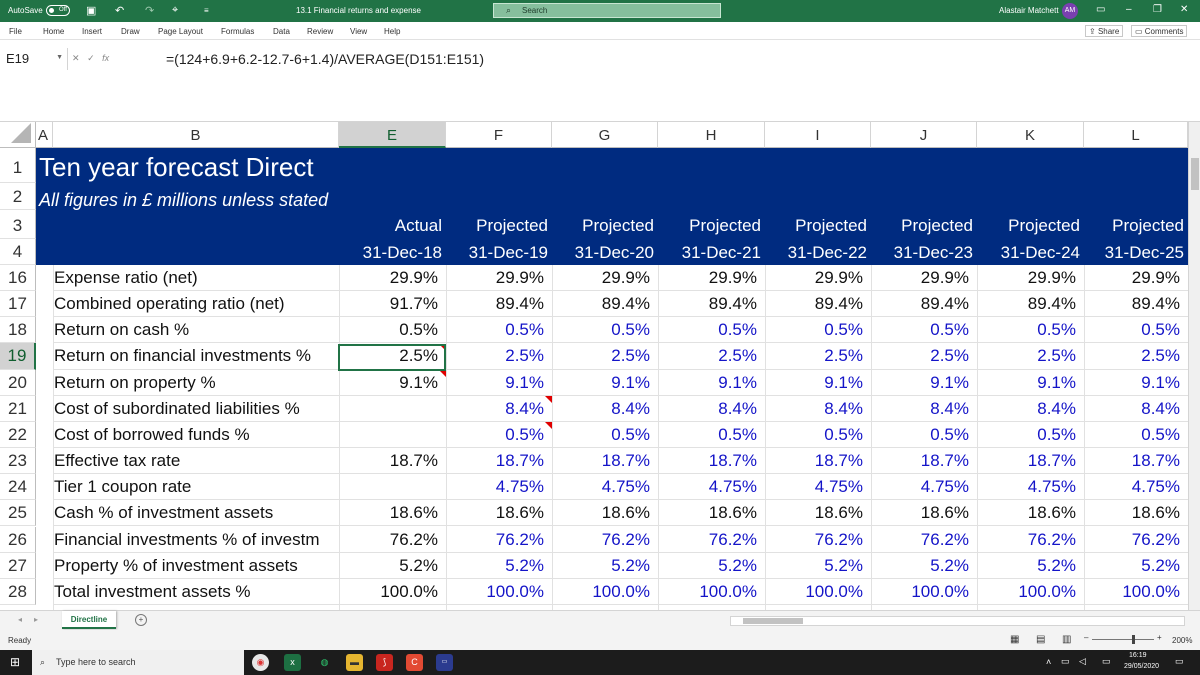 This screenshot has width=1200, height=675. Describe the element at coordinates (175, 10) in the screenshot. I see `format-painter-icon: ⌖` at that location.